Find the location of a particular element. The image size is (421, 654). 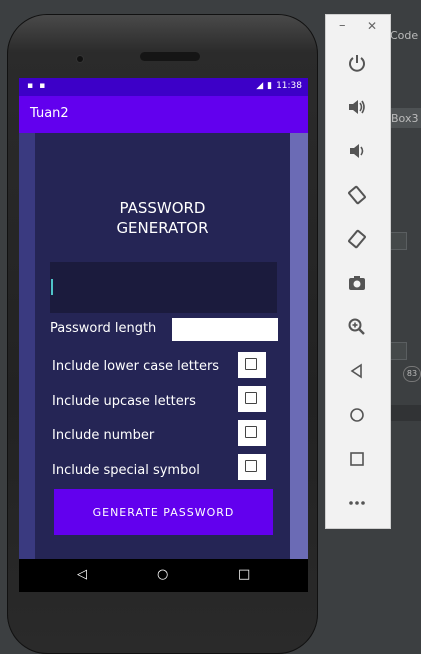

title-line-2: GENERATOR is located at coordinates (162, 228).